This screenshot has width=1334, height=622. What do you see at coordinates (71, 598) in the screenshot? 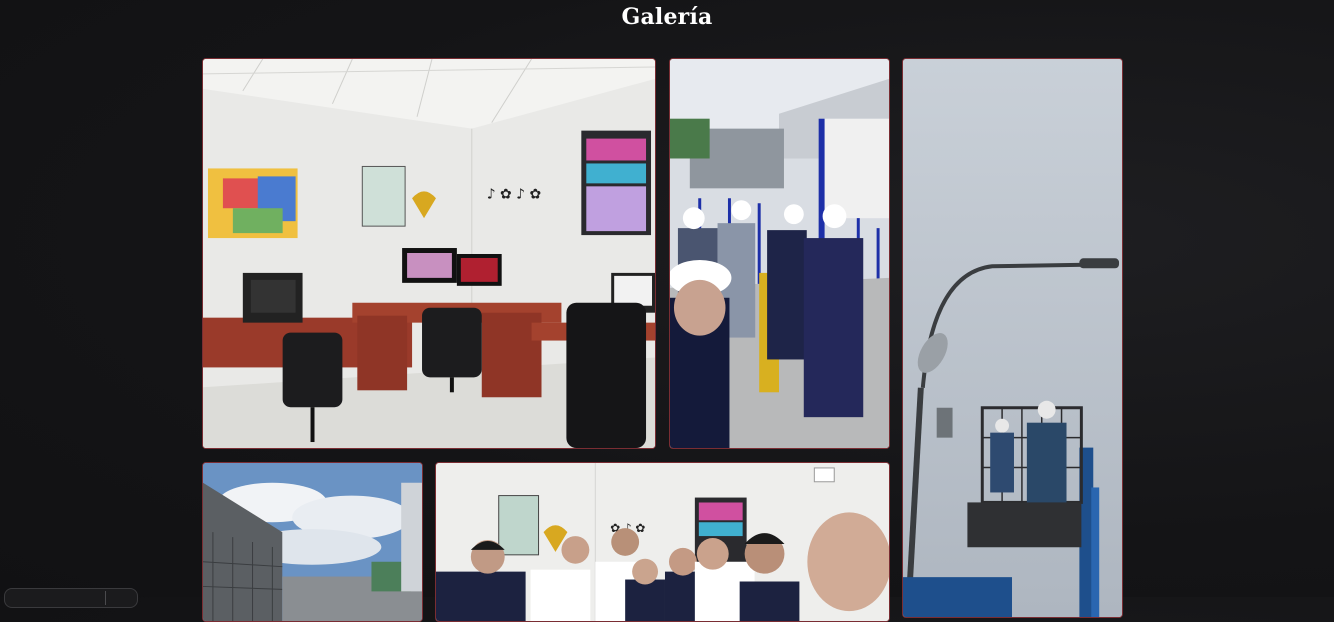
I see `bottom-left-toolbar` at bounding box center [71, 598].